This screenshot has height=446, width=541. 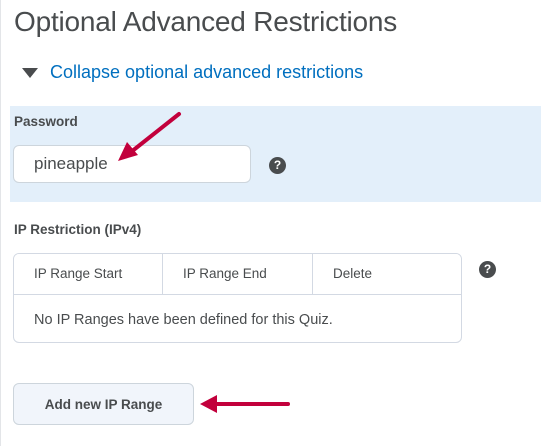 I want to click on arrow-icon, so click(x=245, y=404).